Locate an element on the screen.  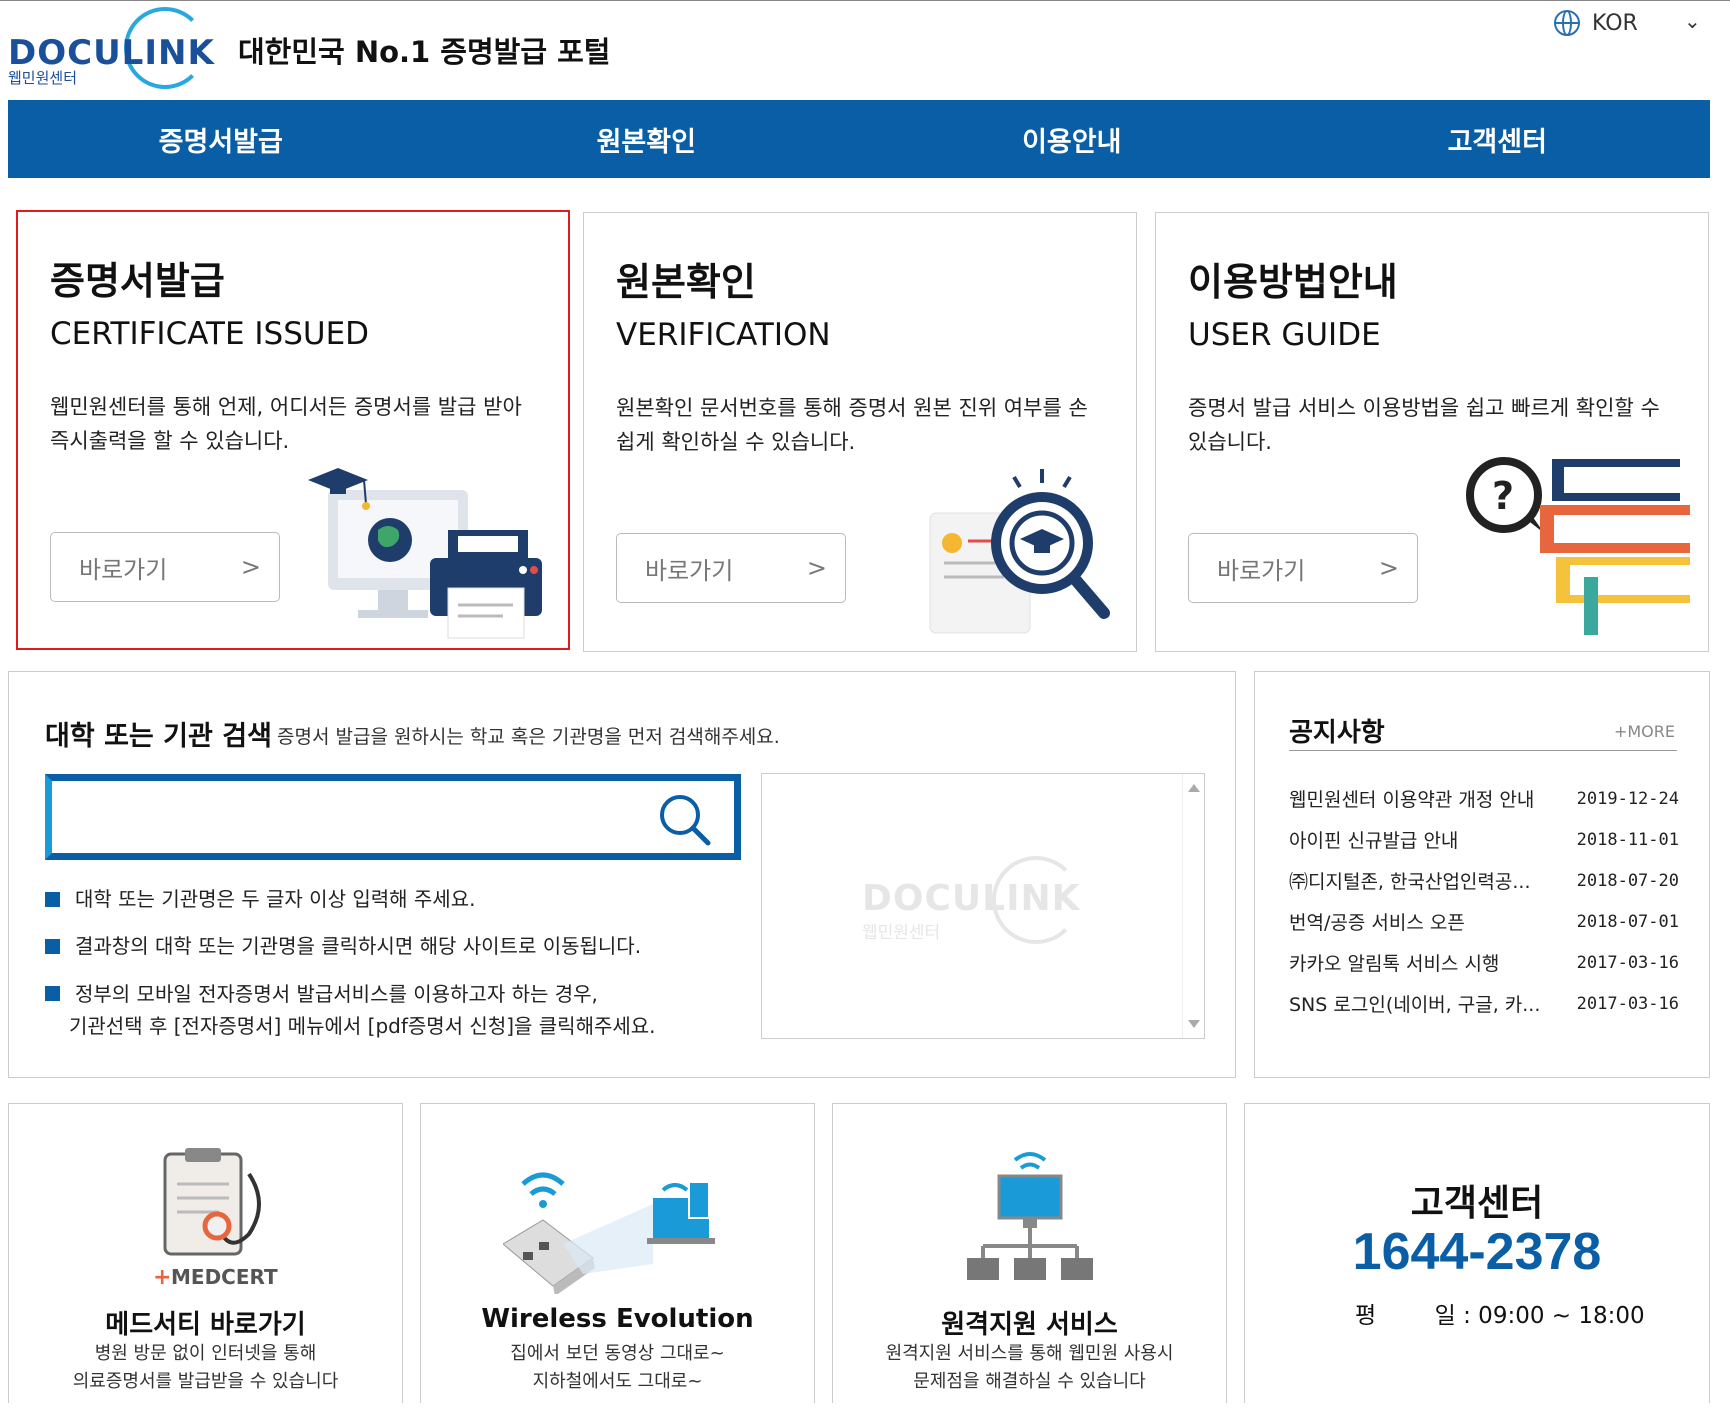
institution-search-input is located at coordinates (357, 817).